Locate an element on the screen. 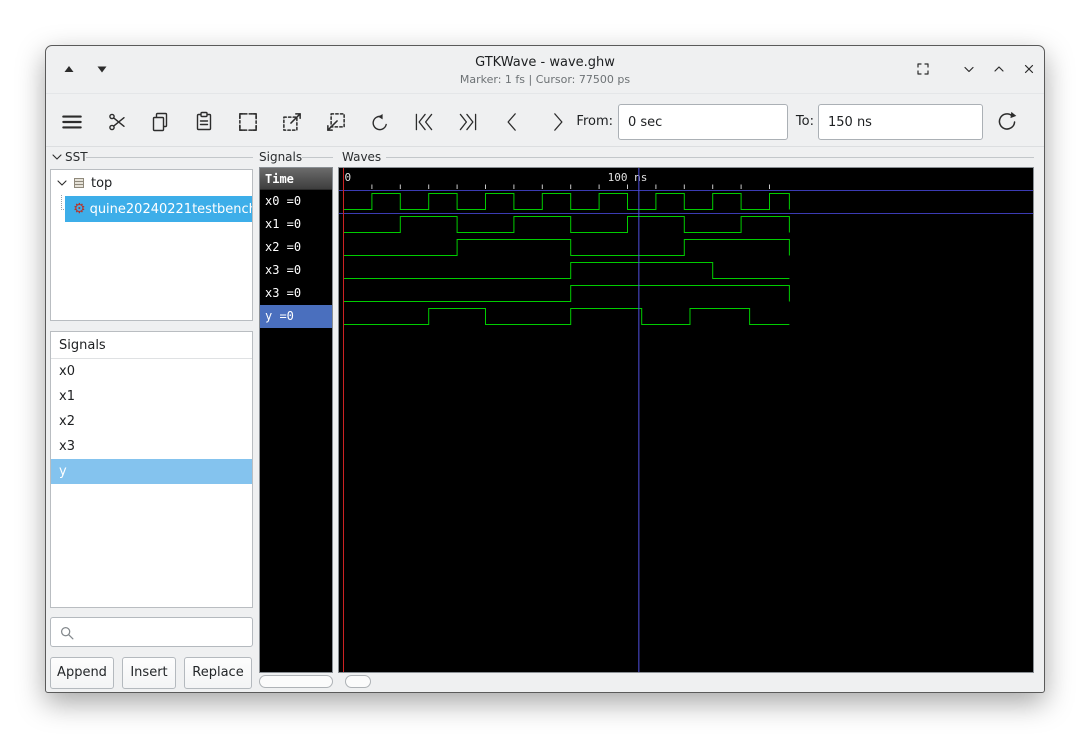  close-icon is located at coordinates (1029, 69).